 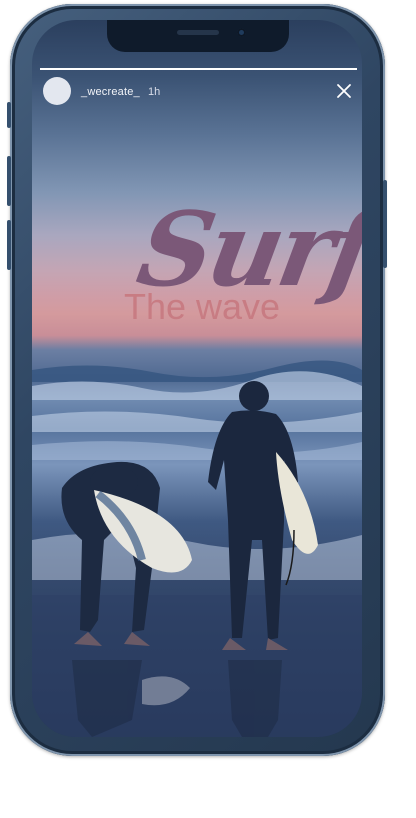 I want to click on speaker-grille, so click(x=198, y=32).